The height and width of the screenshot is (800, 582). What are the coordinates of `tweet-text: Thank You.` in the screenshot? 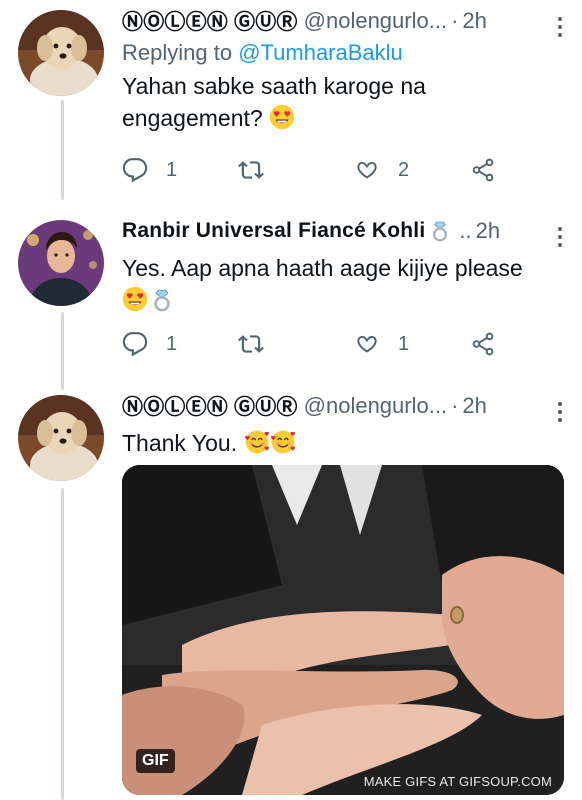 It's located at (343, 443).